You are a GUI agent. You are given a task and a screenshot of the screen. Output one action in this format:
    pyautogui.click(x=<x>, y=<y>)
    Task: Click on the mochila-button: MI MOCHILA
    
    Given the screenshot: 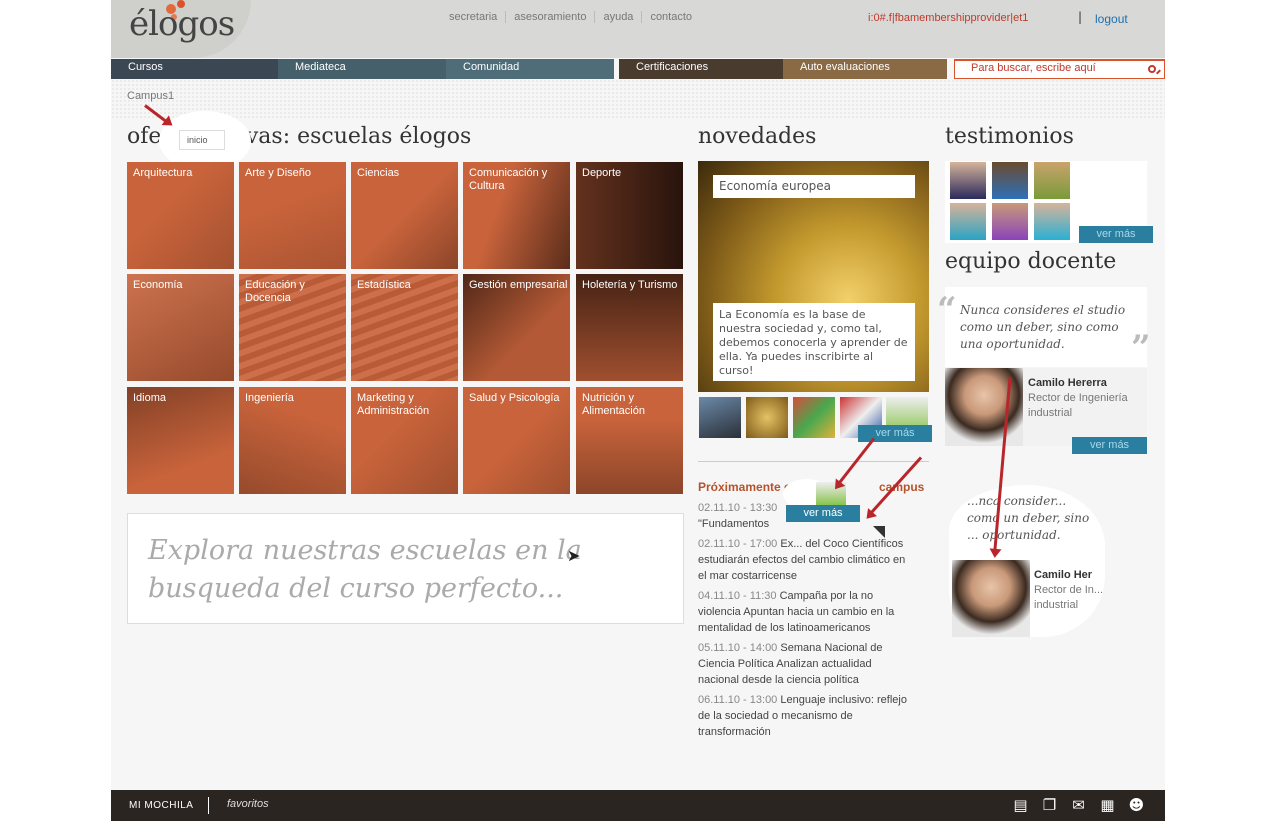 What is the action you would take?
    pyautogui.click(x=161, y=805)
    